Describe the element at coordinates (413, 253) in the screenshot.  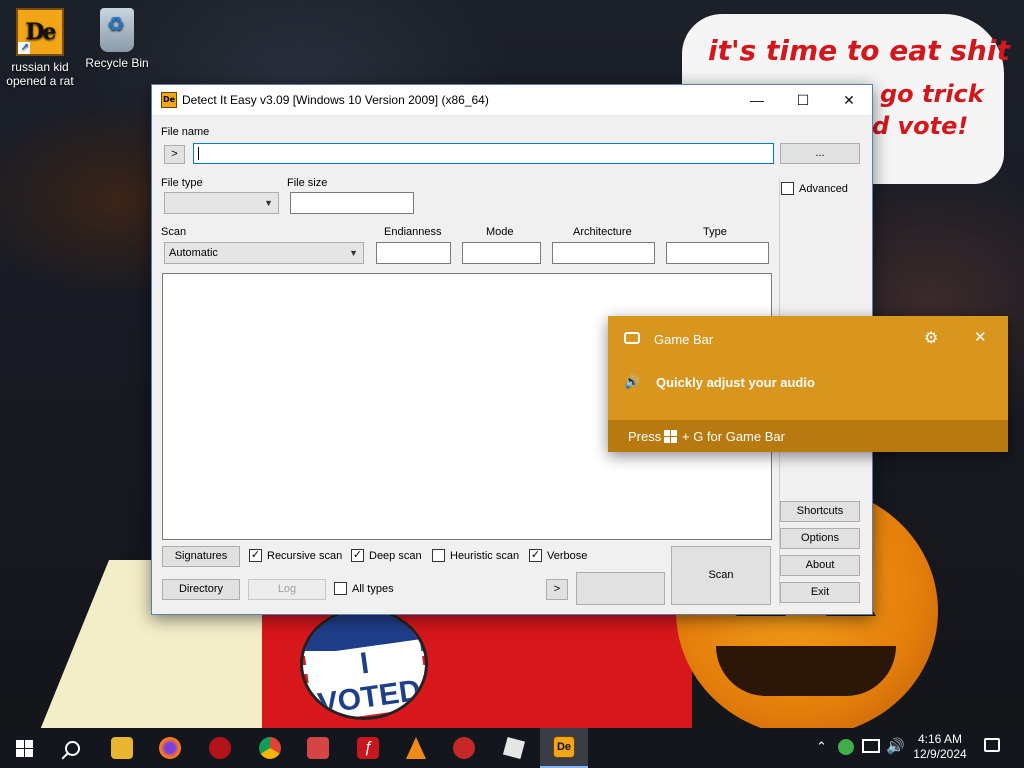
I see `endianness-field` at that location.